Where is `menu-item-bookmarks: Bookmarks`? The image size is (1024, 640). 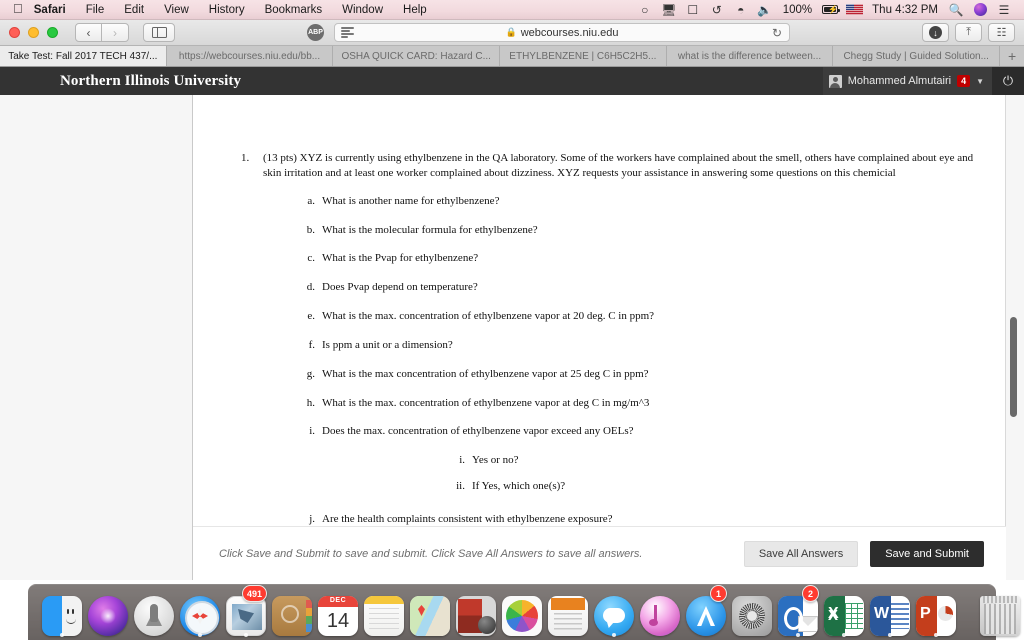 menu-item-bookmarks: Bookmarks is located at coordinates (294, 10).